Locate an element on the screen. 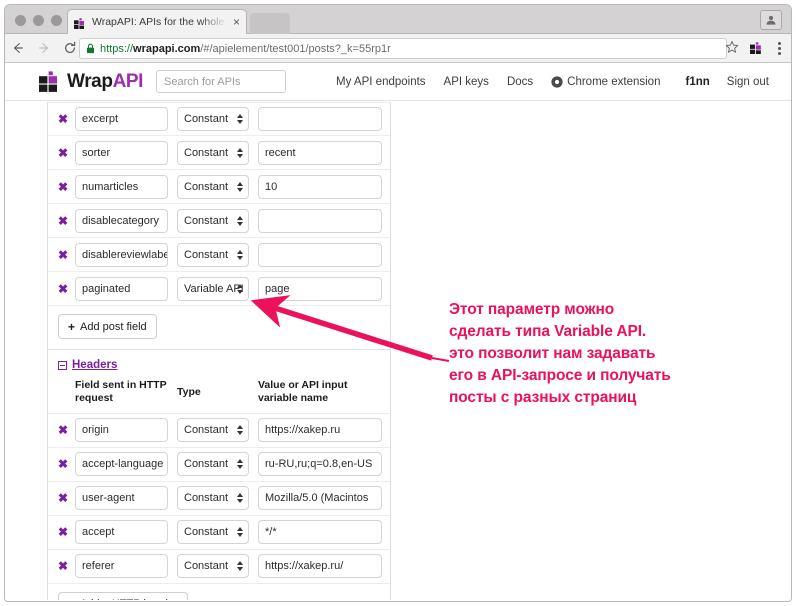 The image size is (796, 606). post-field-type-select: Variable API is located at coordinates (213, 288).